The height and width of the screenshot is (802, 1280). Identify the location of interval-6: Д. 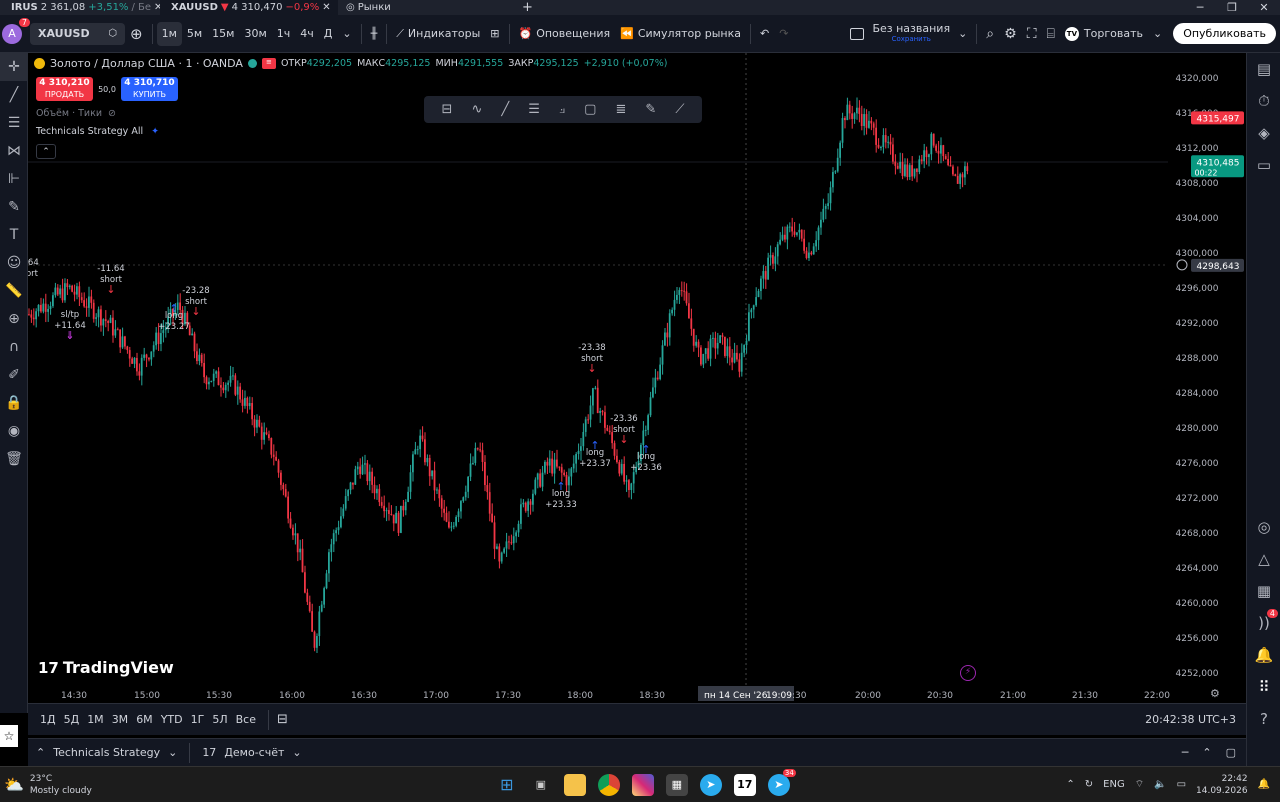
(328, 34).